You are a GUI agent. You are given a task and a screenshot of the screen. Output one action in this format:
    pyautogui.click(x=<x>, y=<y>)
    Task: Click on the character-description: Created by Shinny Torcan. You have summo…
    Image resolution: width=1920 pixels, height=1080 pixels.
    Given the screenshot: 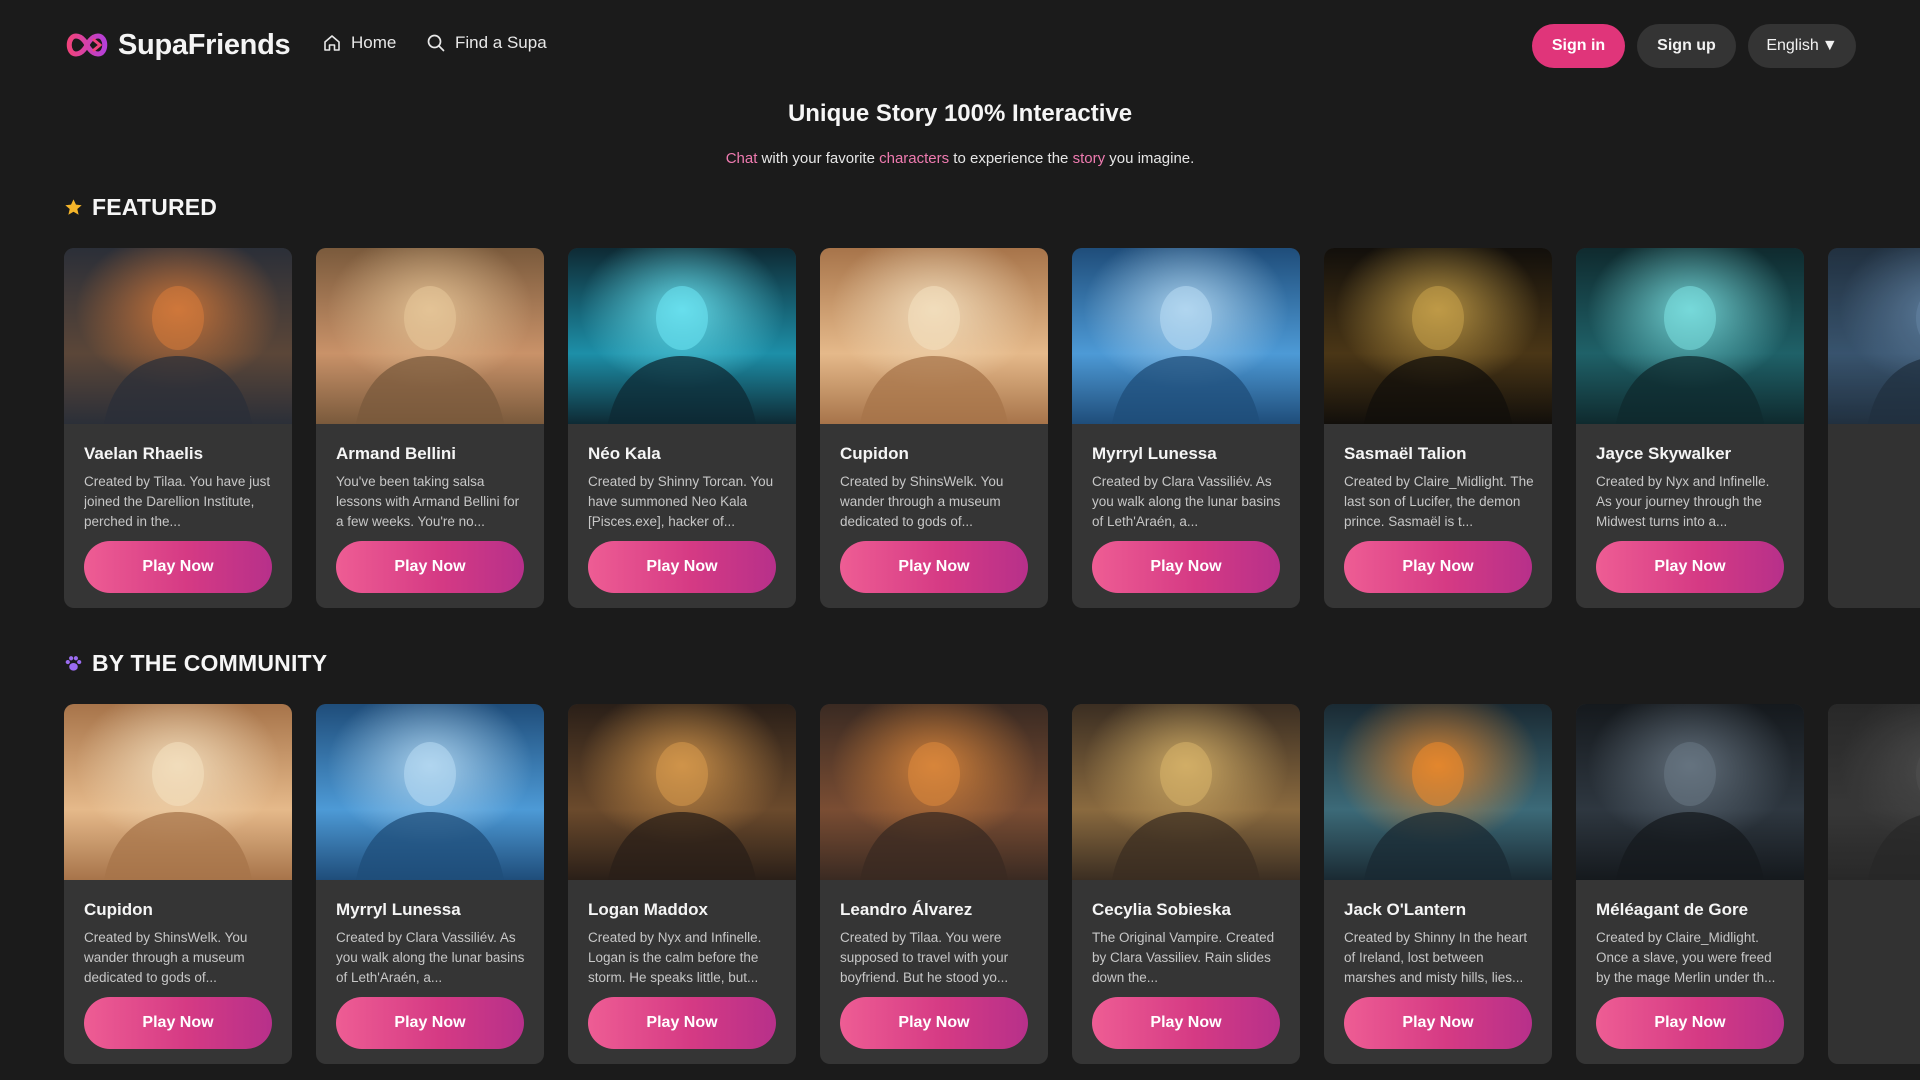 What is the action you would take?
    pyautogui.click(x=681, y=501)
    